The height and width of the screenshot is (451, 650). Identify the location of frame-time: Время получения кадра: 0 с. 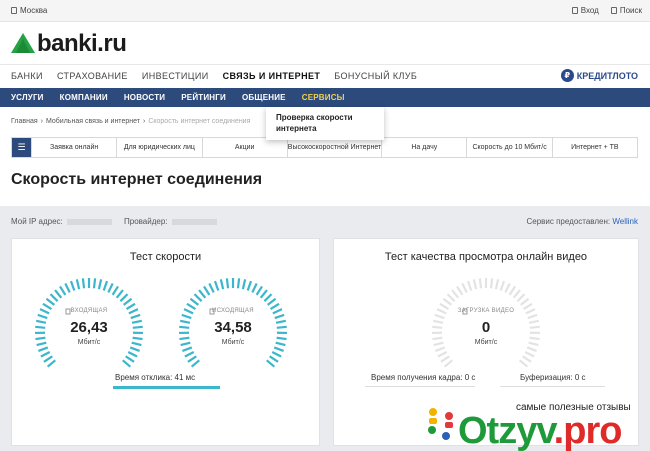
(423, 377).